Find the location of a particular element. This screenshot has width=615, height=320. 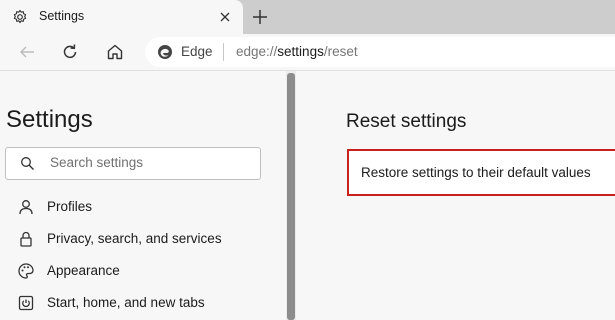

close-icon is located at coordinates (225, 17).